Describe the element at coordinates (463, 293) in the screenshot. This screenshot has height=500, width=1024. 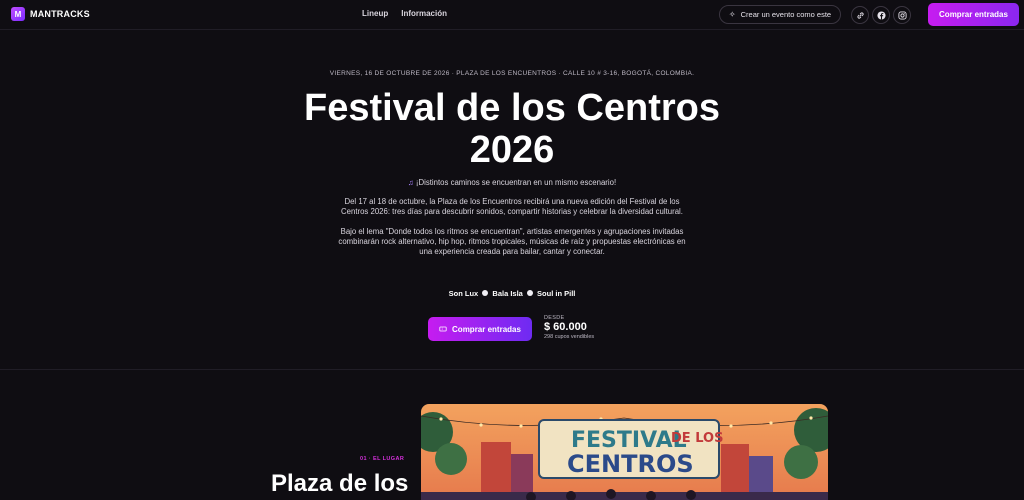
I see `artist-name: Son Lux` at that location.